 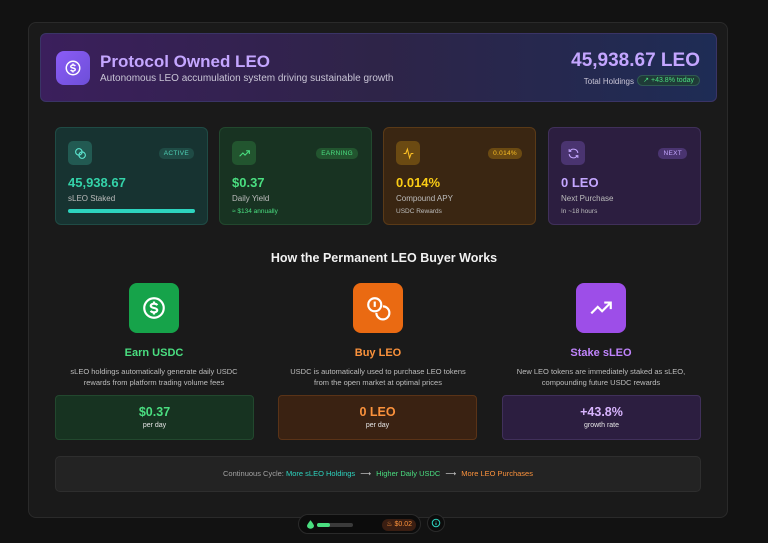 I want to click on cycle-step-2: Higher Daily USDC, so click(x=408, y=473).